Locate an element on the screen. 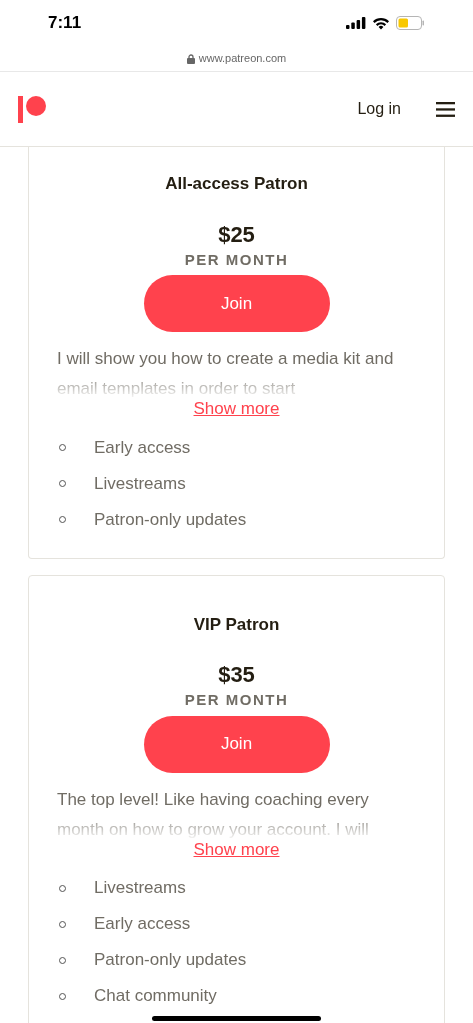 The height and width of the screenshot is (1023, 473). tier-name: VIP Patron is located at coordinates (236, 624).